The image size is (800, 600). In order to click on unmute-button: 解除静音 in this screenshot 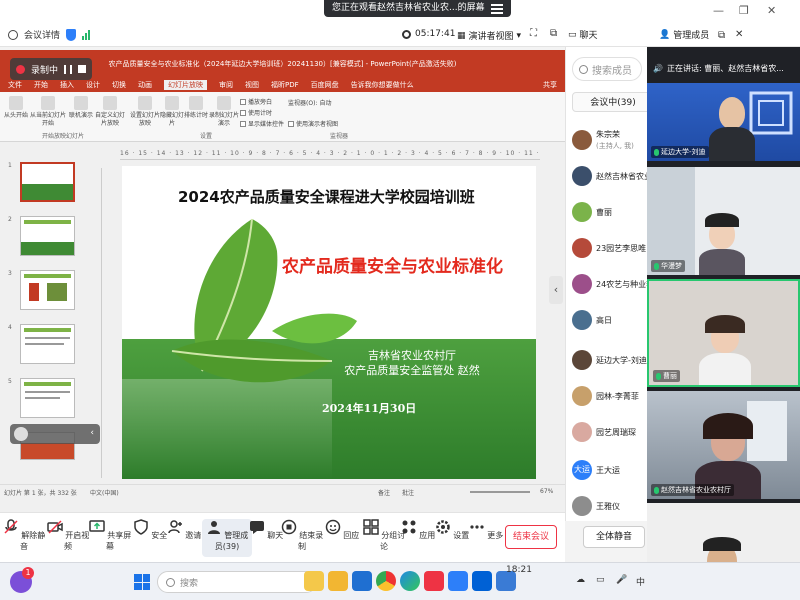, I will do `click(24, 535)`.